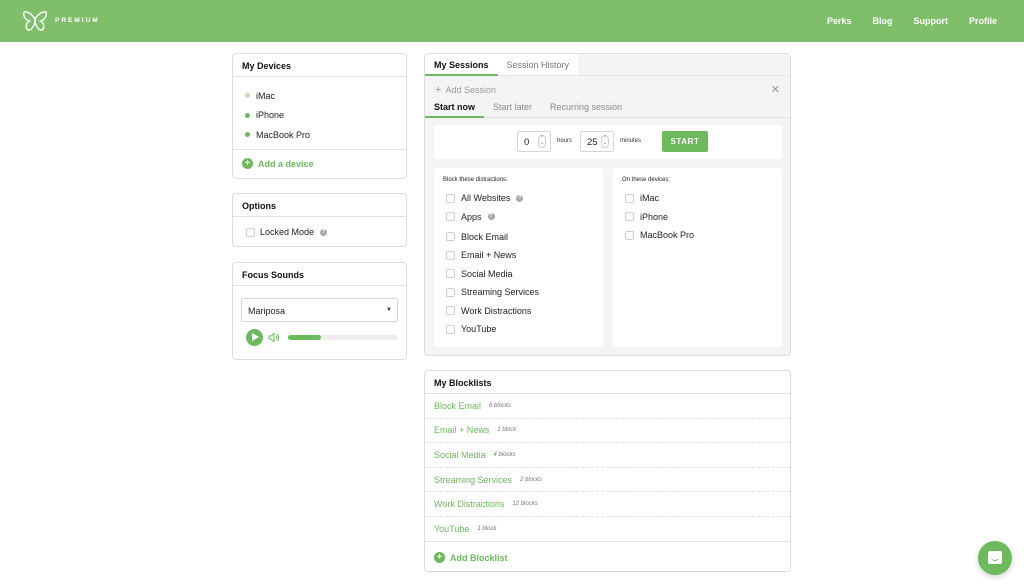 The height and width of the screenshot is (587, 1024). What do you see at coordinates (266, 95) in the screenshot?
I see `device-name: iMac` at bounding box center [266, 95].